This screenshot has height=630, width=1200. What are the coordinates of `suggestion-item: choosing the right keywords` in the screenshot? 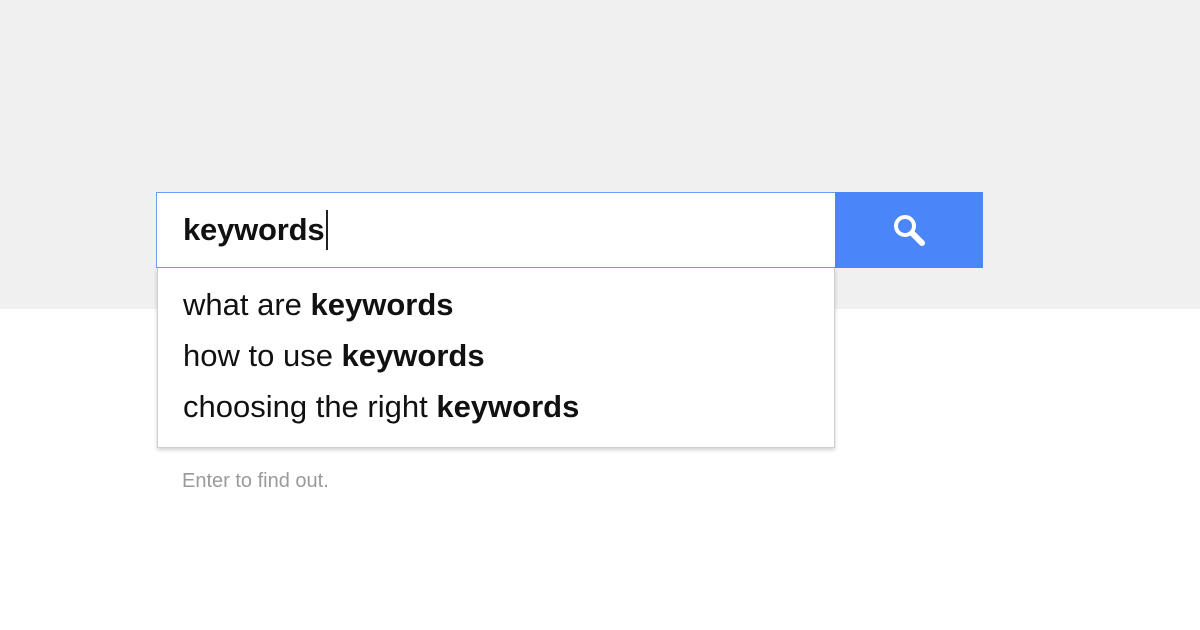 It's located at (496, 409).